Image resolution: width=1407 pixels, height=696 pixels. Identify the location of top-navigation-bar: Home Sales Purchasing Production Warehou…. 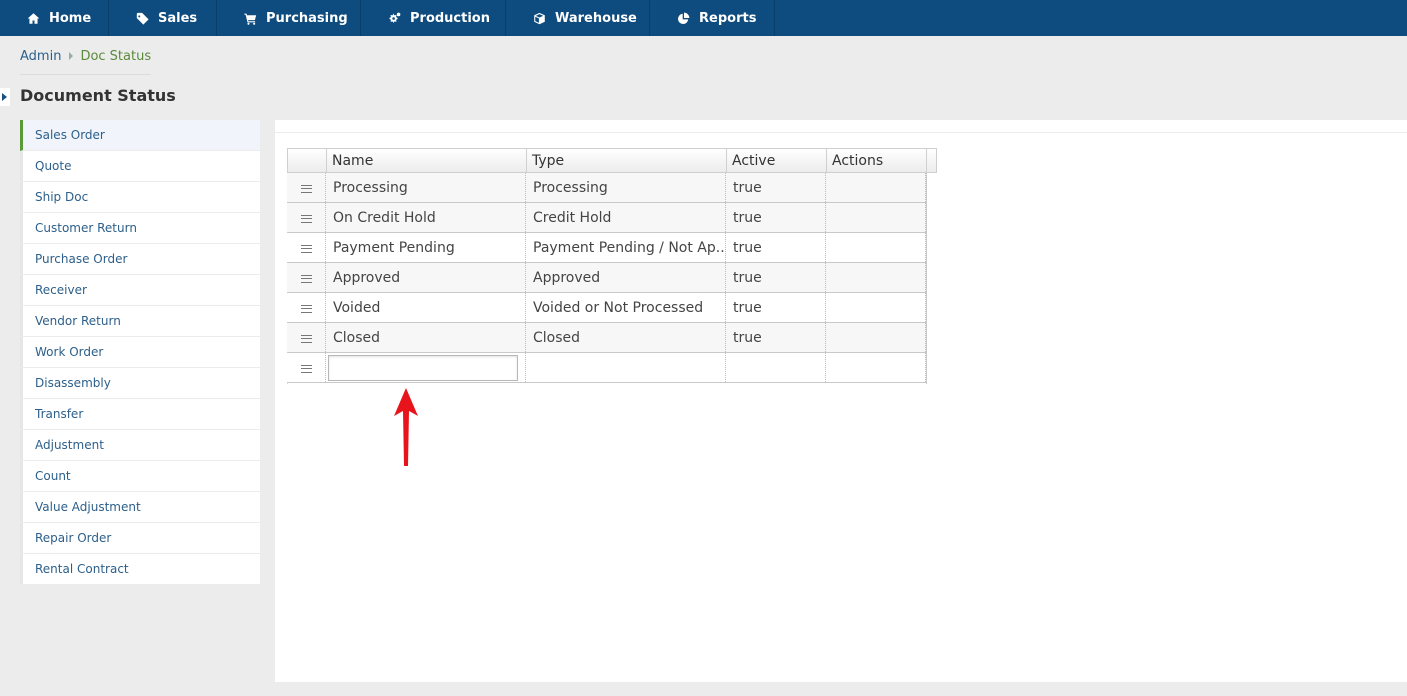
(703, 18).